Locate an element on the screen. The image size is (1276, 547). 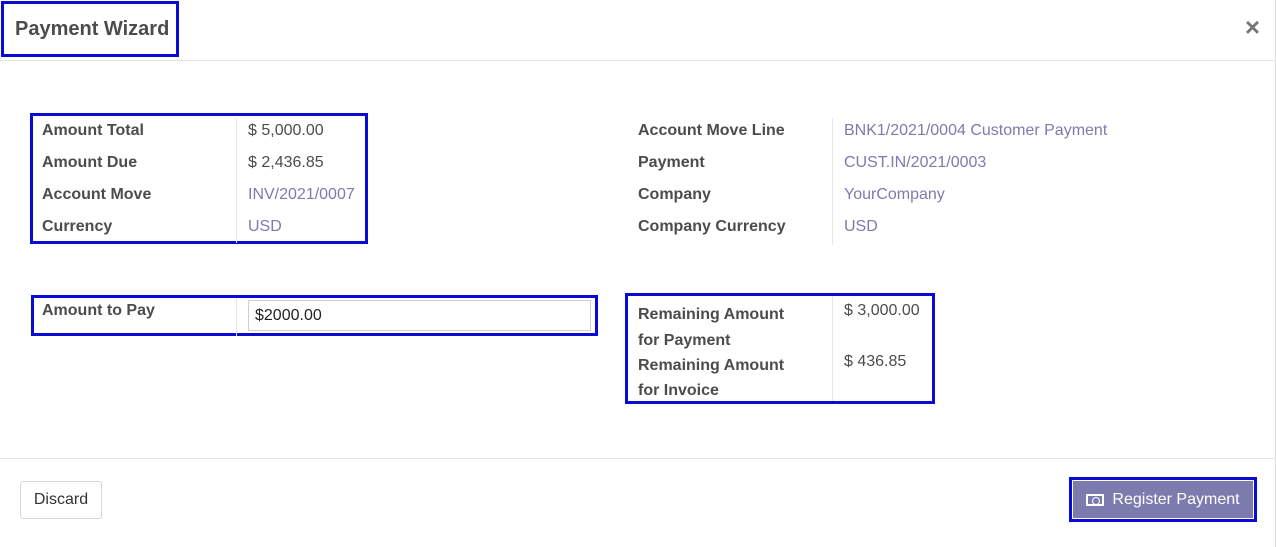
remaining-separator is located at coordinates (832, 348).